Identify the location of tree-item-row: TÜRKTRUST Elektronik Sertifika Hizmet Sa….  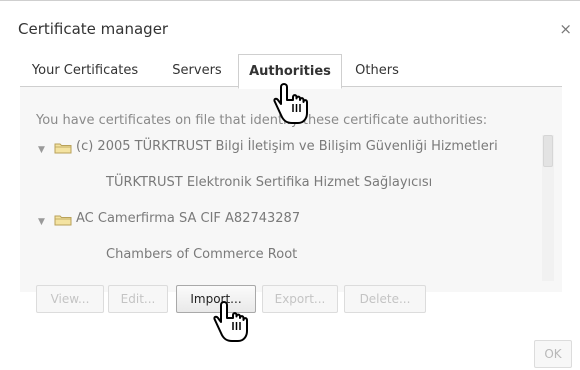
(279, 189).